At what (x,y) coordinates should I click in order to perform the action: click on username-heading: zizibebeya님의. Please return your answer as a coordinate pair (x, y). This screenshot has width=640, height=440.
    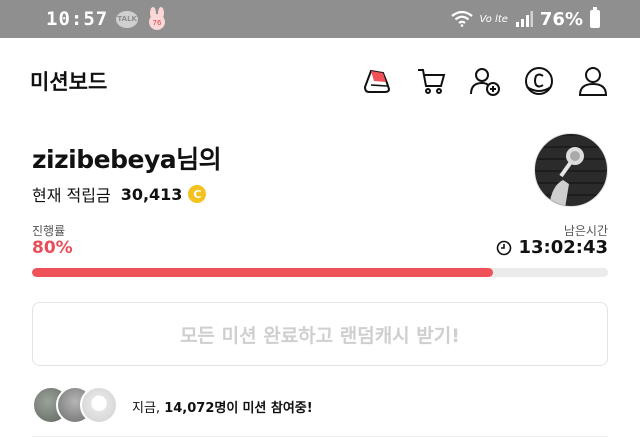
    Looking at the image, I should click on (127, 159).